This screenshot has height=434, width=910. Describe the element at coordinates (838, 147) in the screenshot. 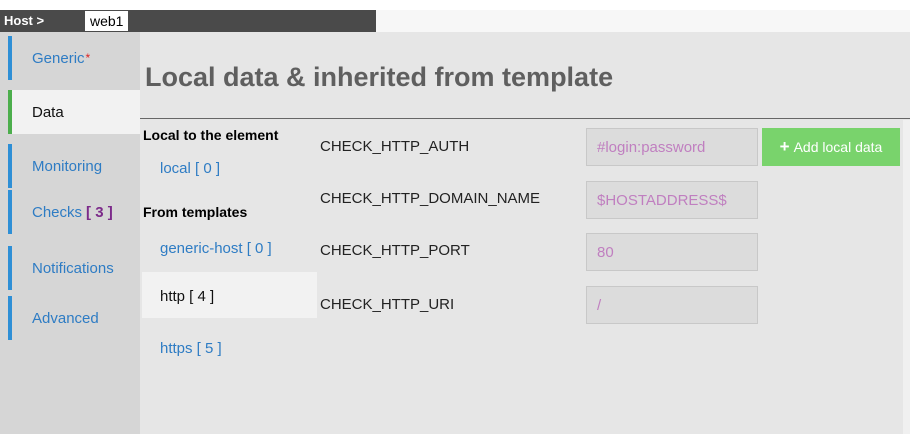

I see `add-local-data-label: Add local data` at that location.